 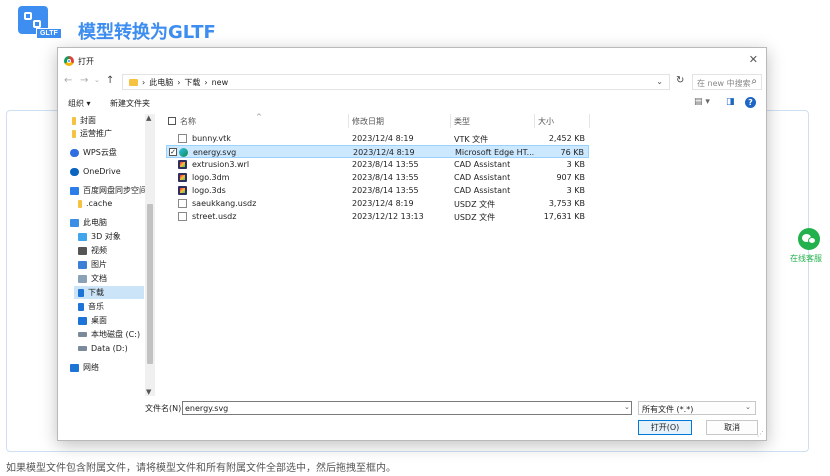 I want to click on help-icon: ?, so click(x=750, y=102).